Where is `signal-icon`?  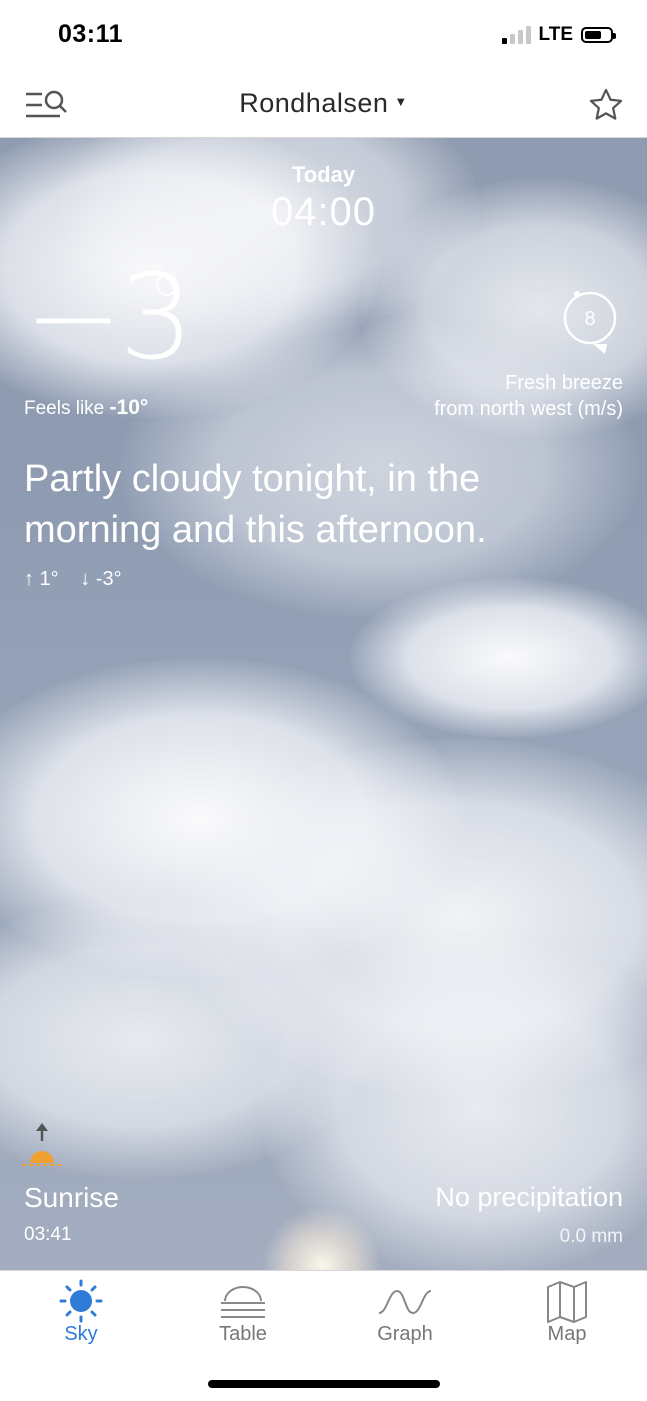 signal-icon is located at coordinates (516, 35).